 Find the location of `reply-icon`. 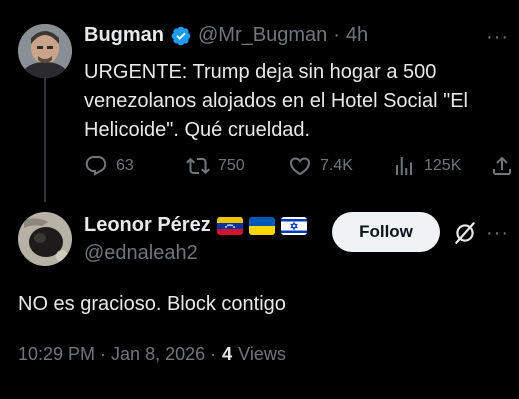

reply-icon is located at coordinates (96, 166).